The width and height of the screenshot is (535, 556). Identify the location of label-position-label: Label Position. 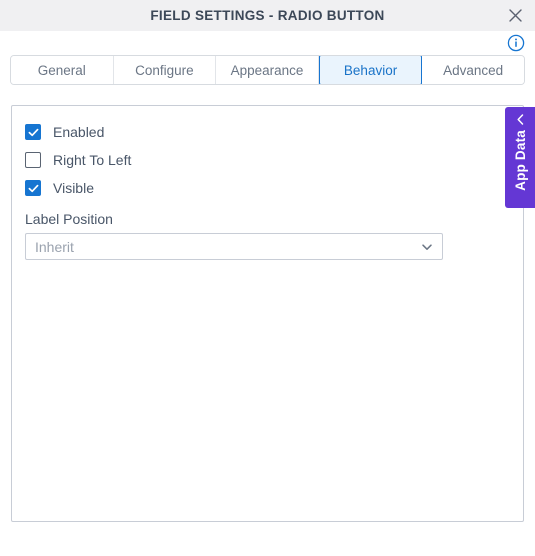
(69, 219).